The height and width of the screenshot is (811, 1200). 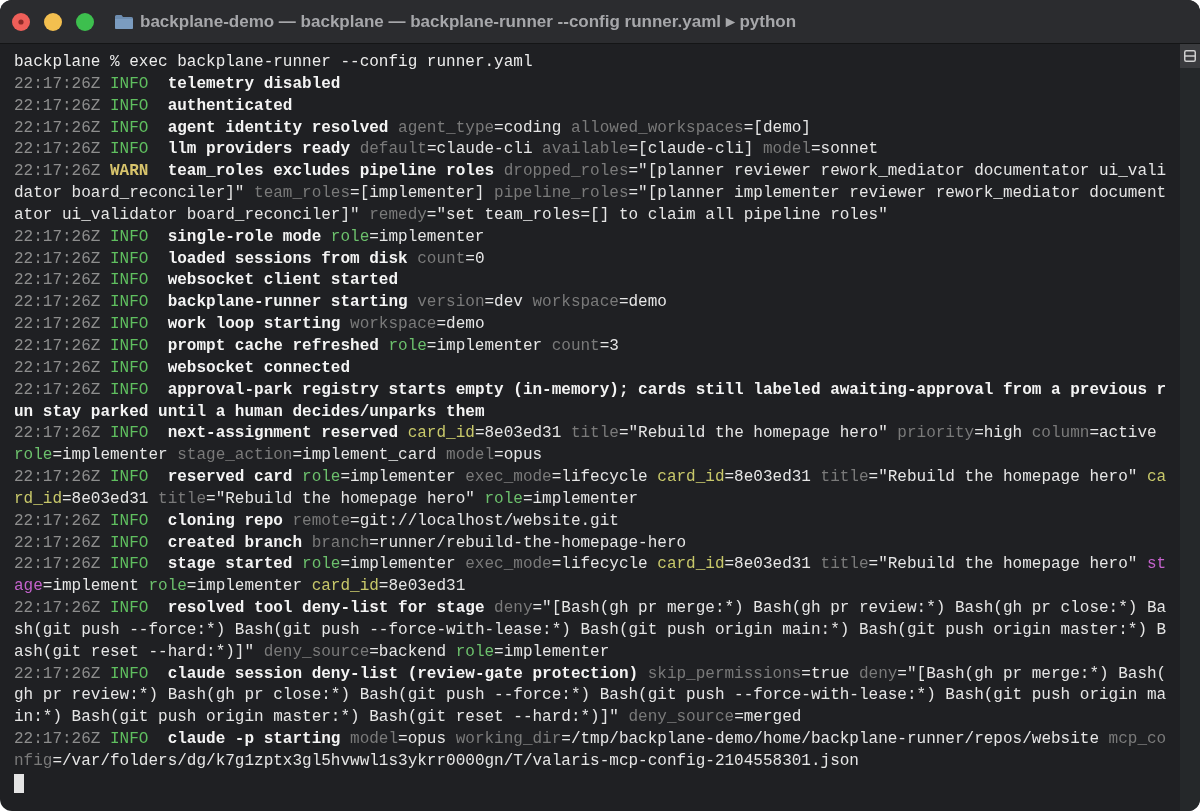 I want to click on field-key: agent_type, so click(x=446, y=127).